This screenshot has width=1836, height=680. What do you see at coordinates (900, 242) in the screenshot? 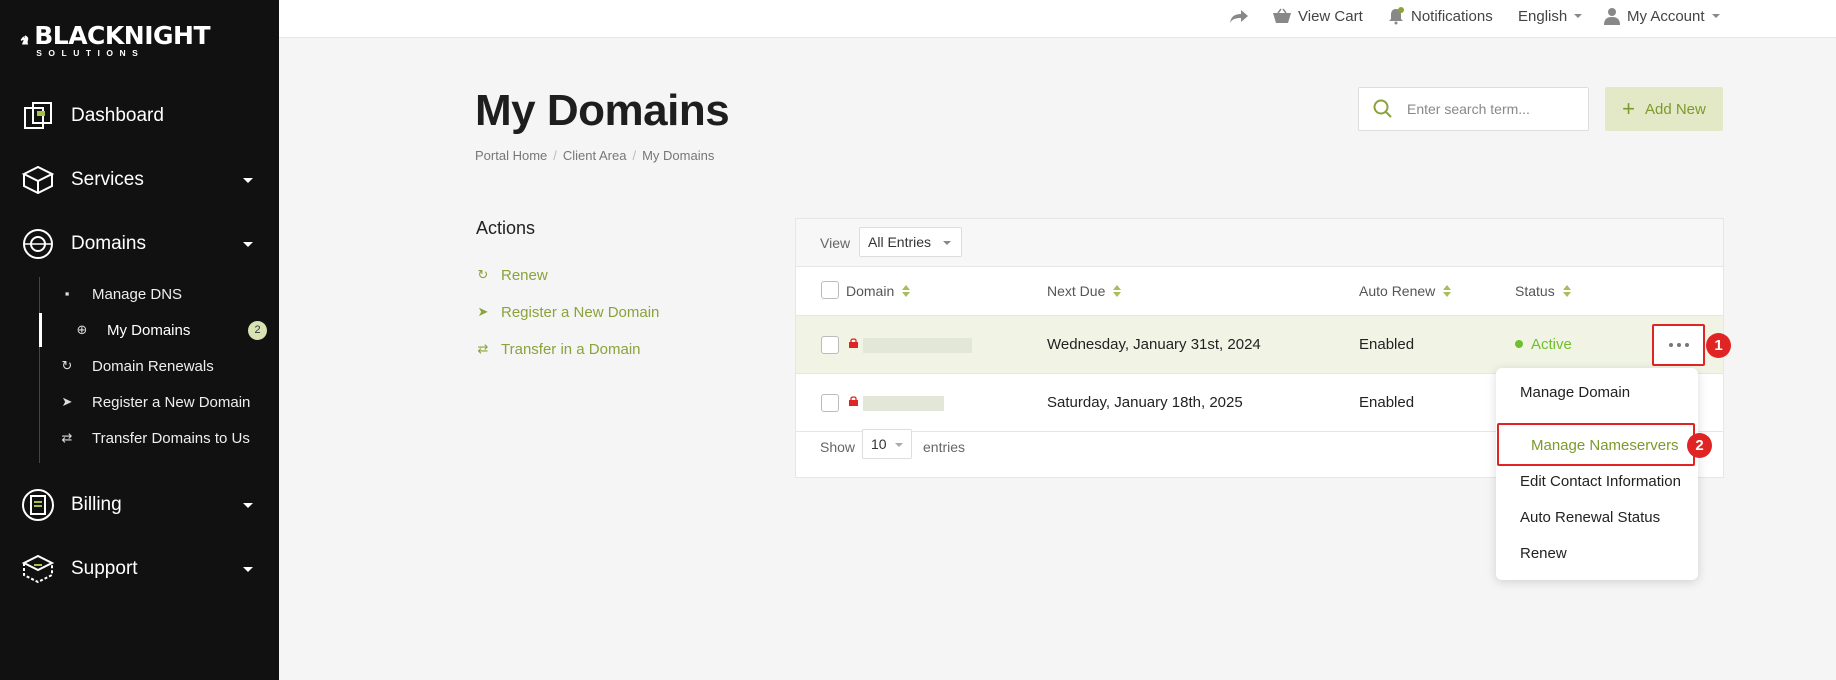
I see `view-filter-value: All Entries` at bounding box center [900, 242].